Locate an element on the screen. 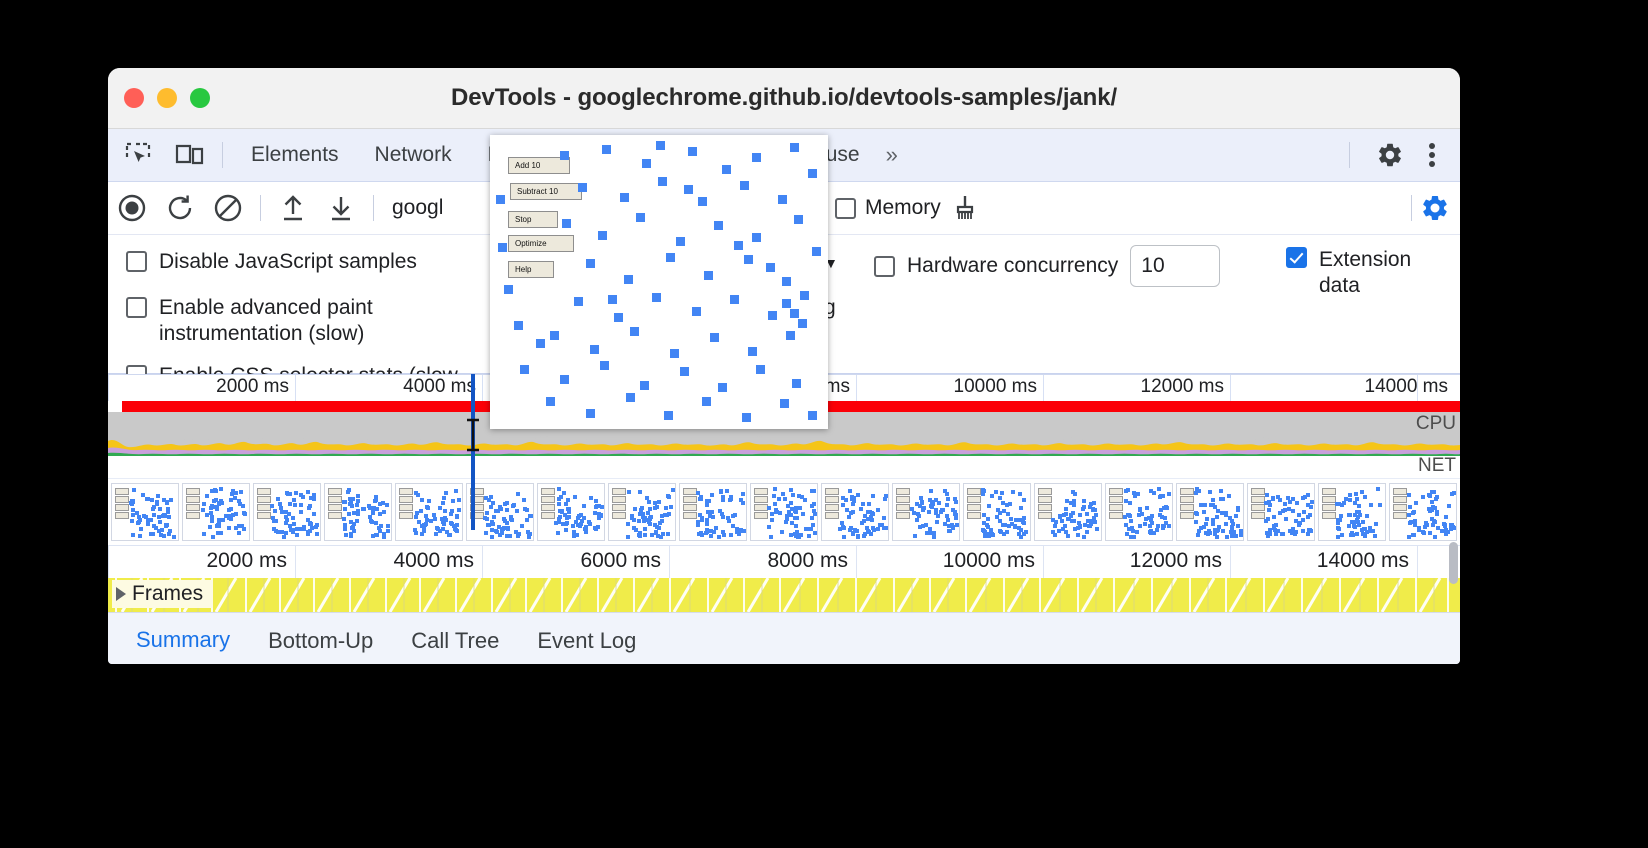 The height and width of the screenshot is (848, 1648). popup-stop-button: Stop is located at coordinates (533, 219).